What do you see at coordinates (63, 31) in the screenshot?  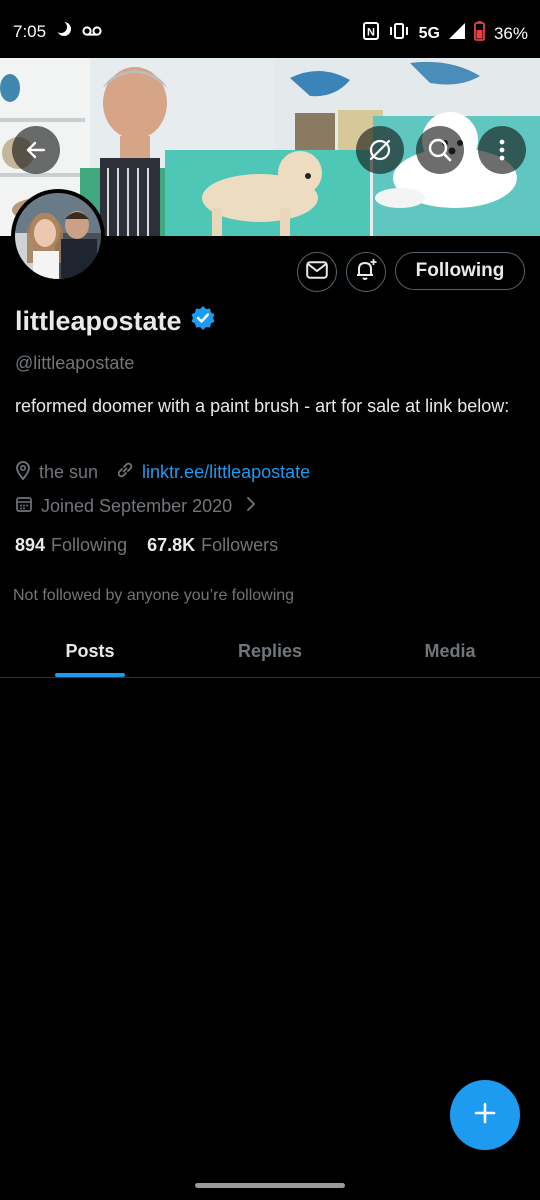 I see `moon-icon` at bounding box center [63, 31].